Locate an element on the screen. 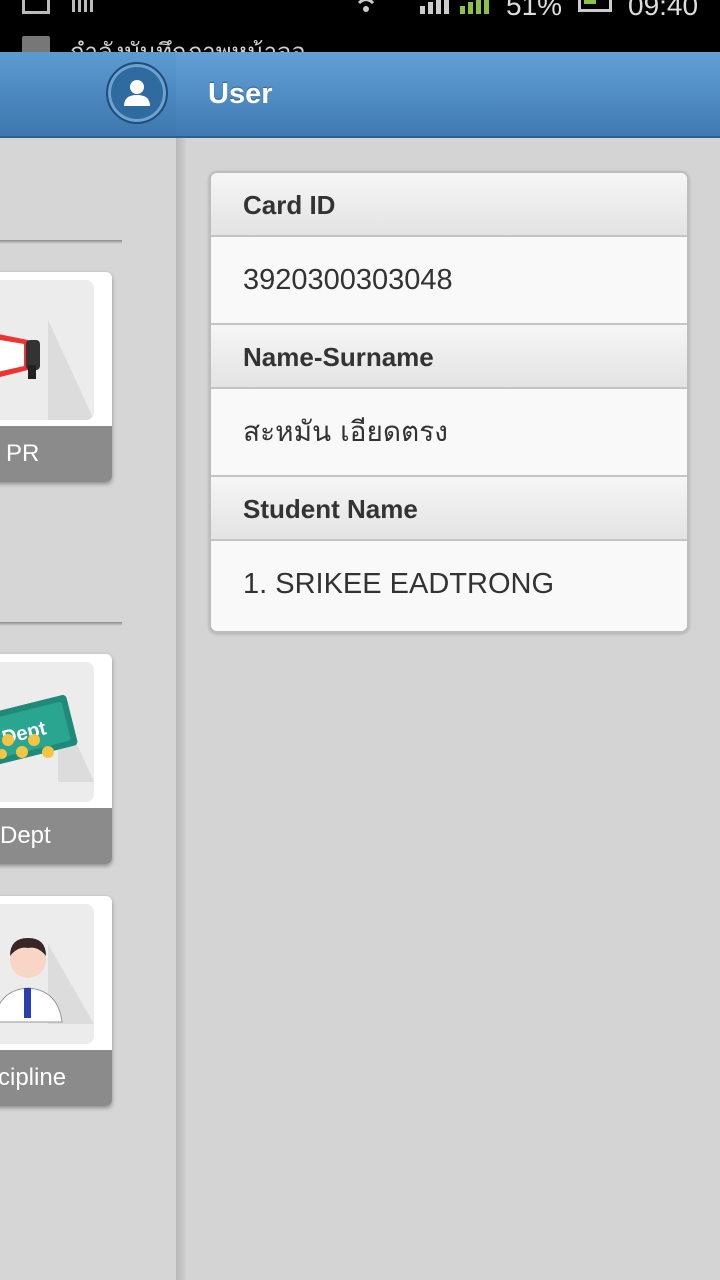 The image size is (720, 1280). clock: 09:40 is located at coordinates (663, 10).